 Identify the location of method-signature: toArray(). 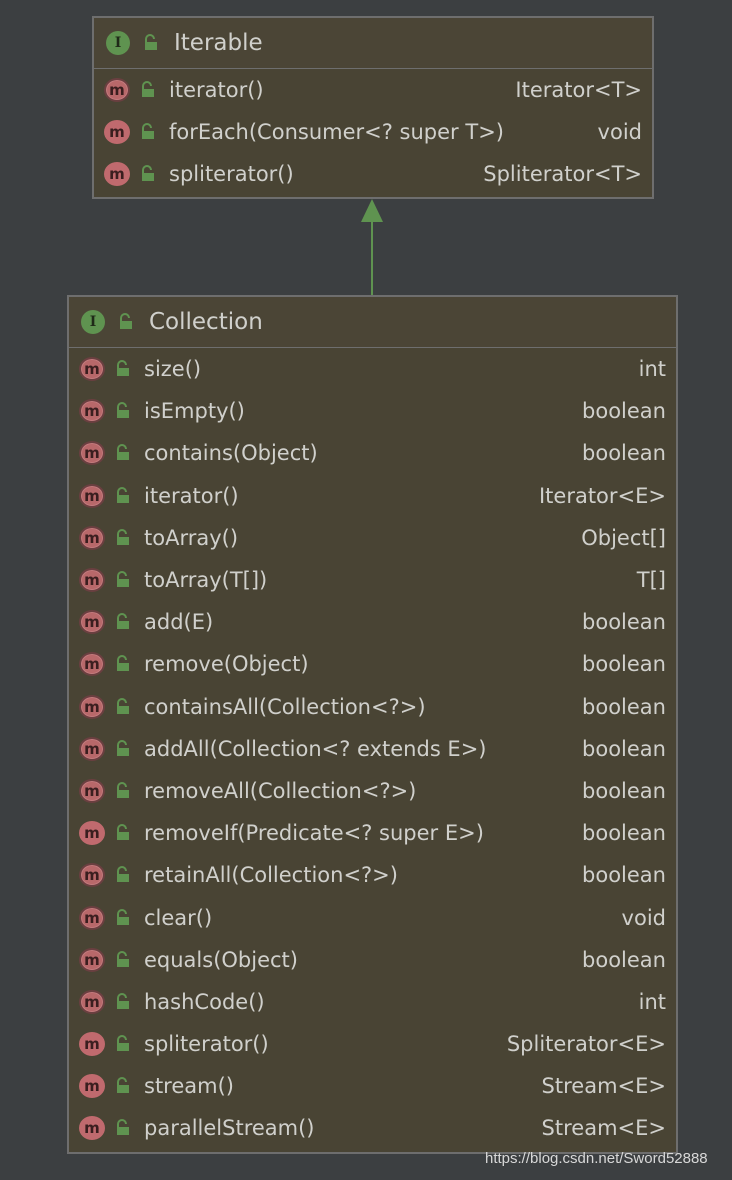
(191, 537).